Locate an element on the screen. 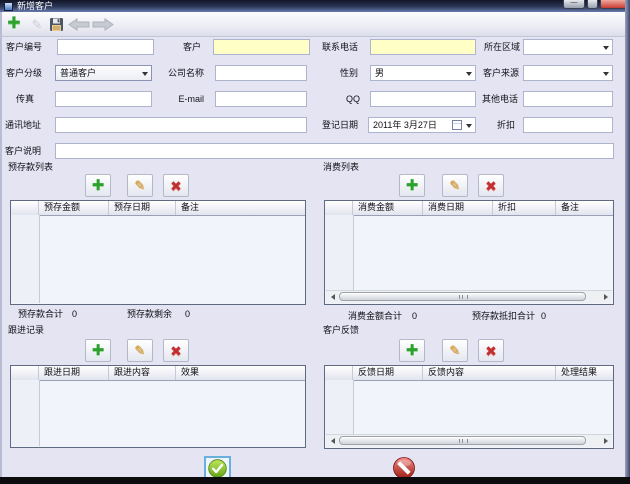  deposit-delete-button: ✖ is located at coordinates (176, 185).